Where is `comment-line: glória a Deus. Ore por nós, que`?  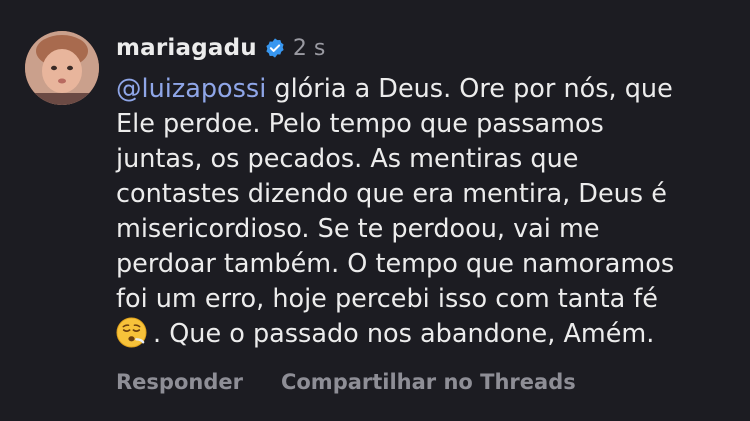
comment-line: glória a Deus. Ore por nós, que is located at coordinates (469, 89).